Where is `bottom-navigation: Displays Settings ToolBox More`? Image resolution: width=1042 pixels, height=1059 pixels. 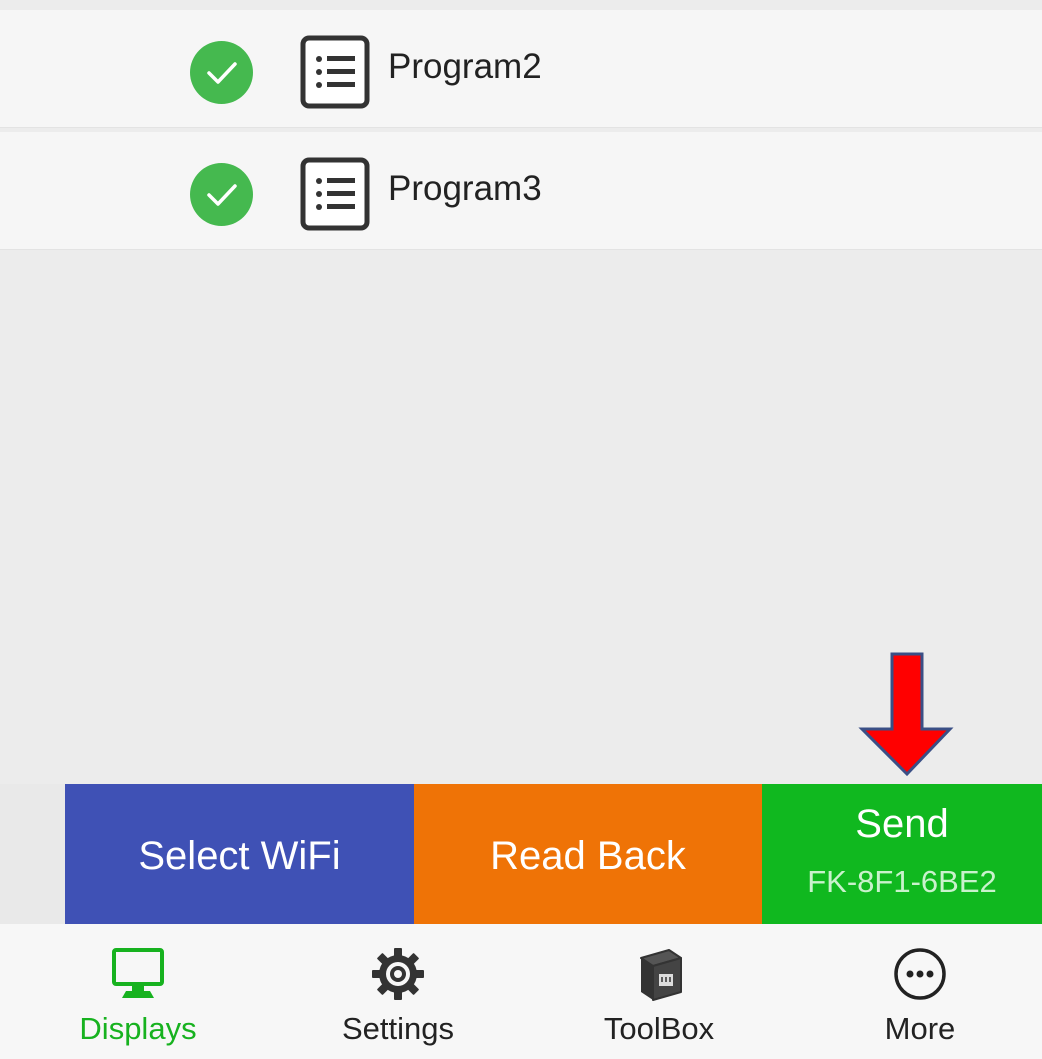 bottom-navigation: Displays Settings ToolBox More is located at coordinates (521, 991).